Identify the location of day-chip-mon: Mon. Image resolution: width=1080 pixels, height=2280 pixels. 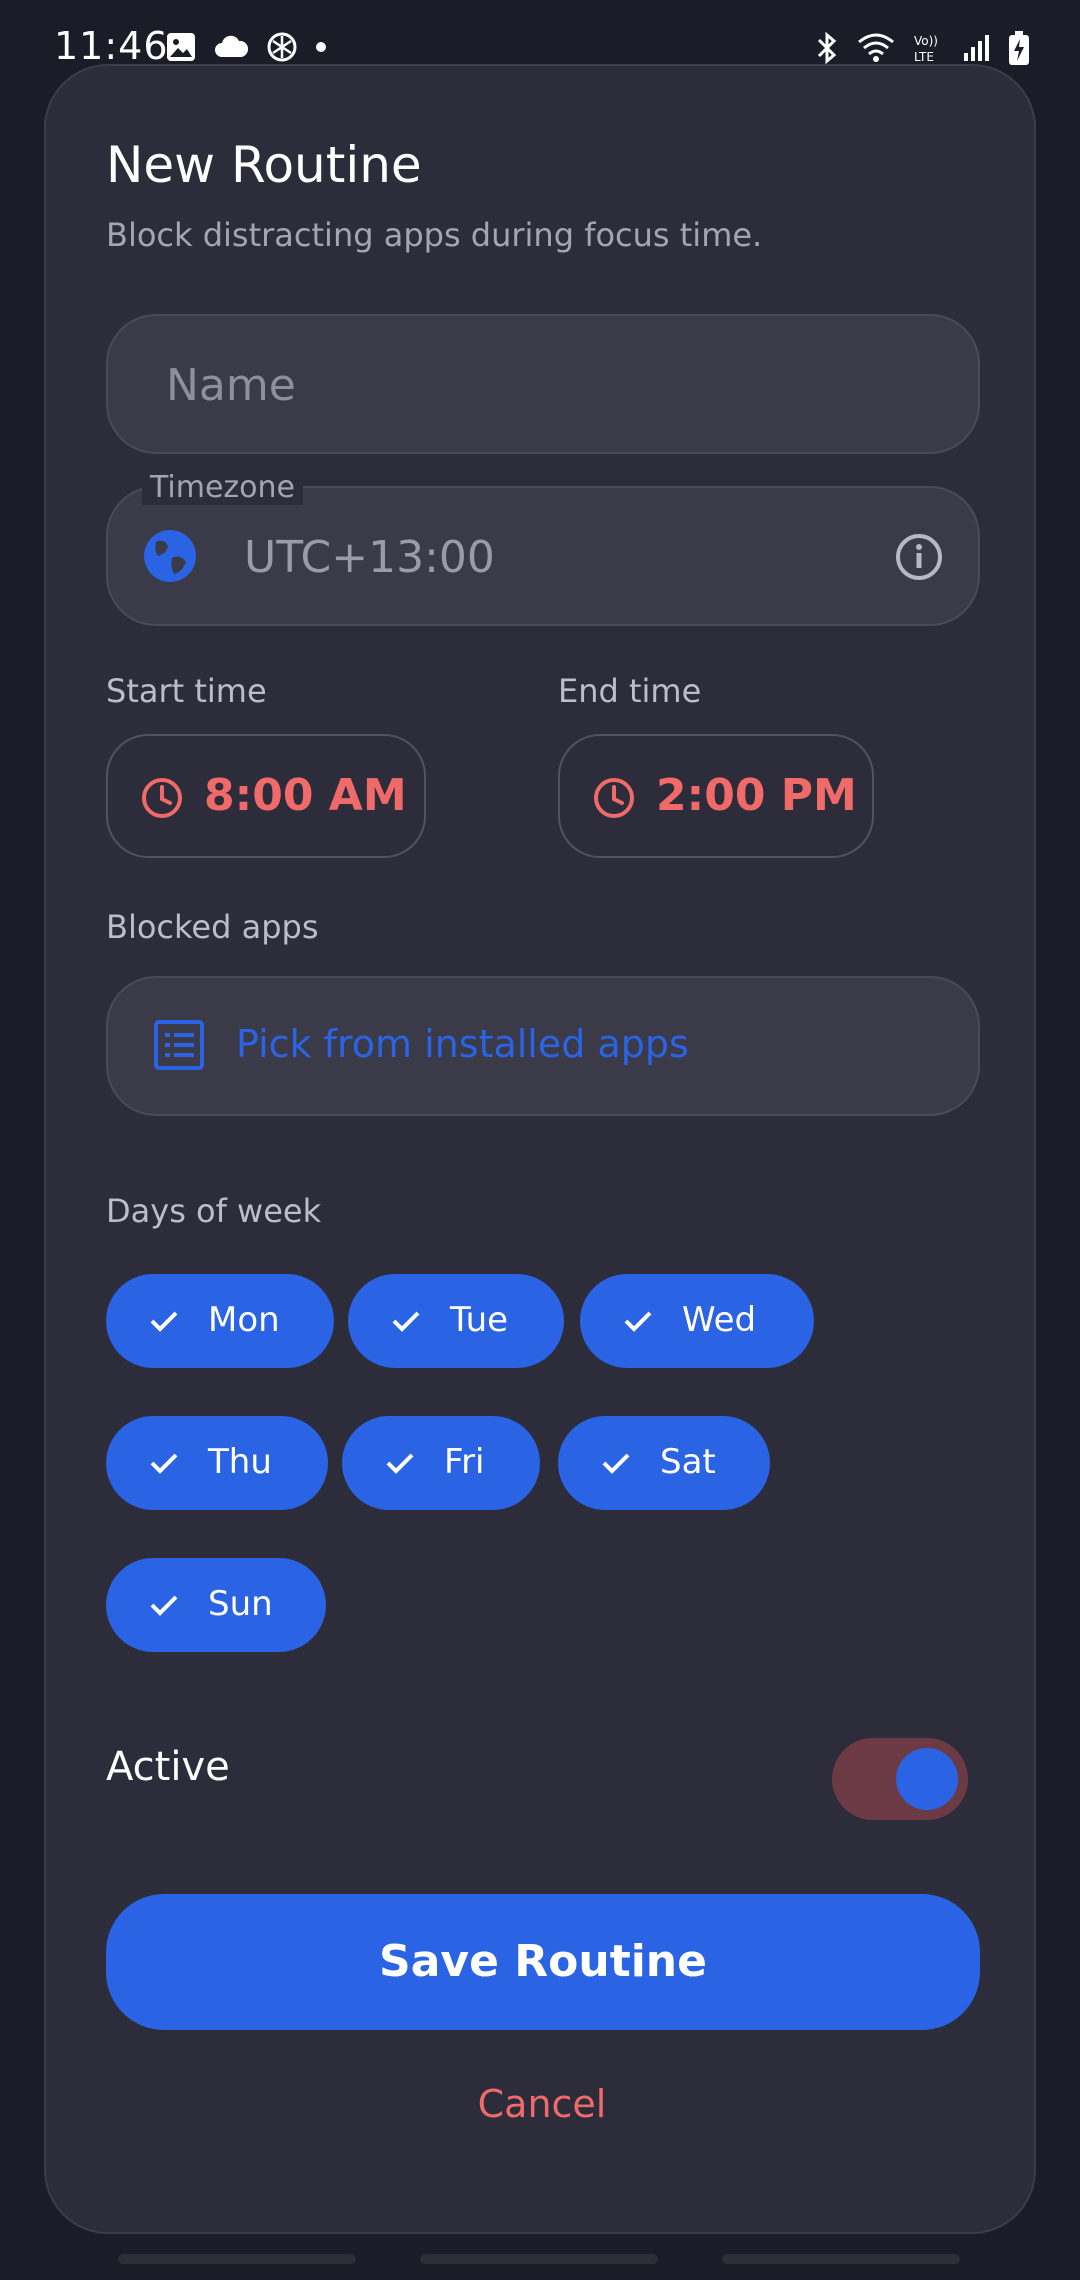
(220, 1321).